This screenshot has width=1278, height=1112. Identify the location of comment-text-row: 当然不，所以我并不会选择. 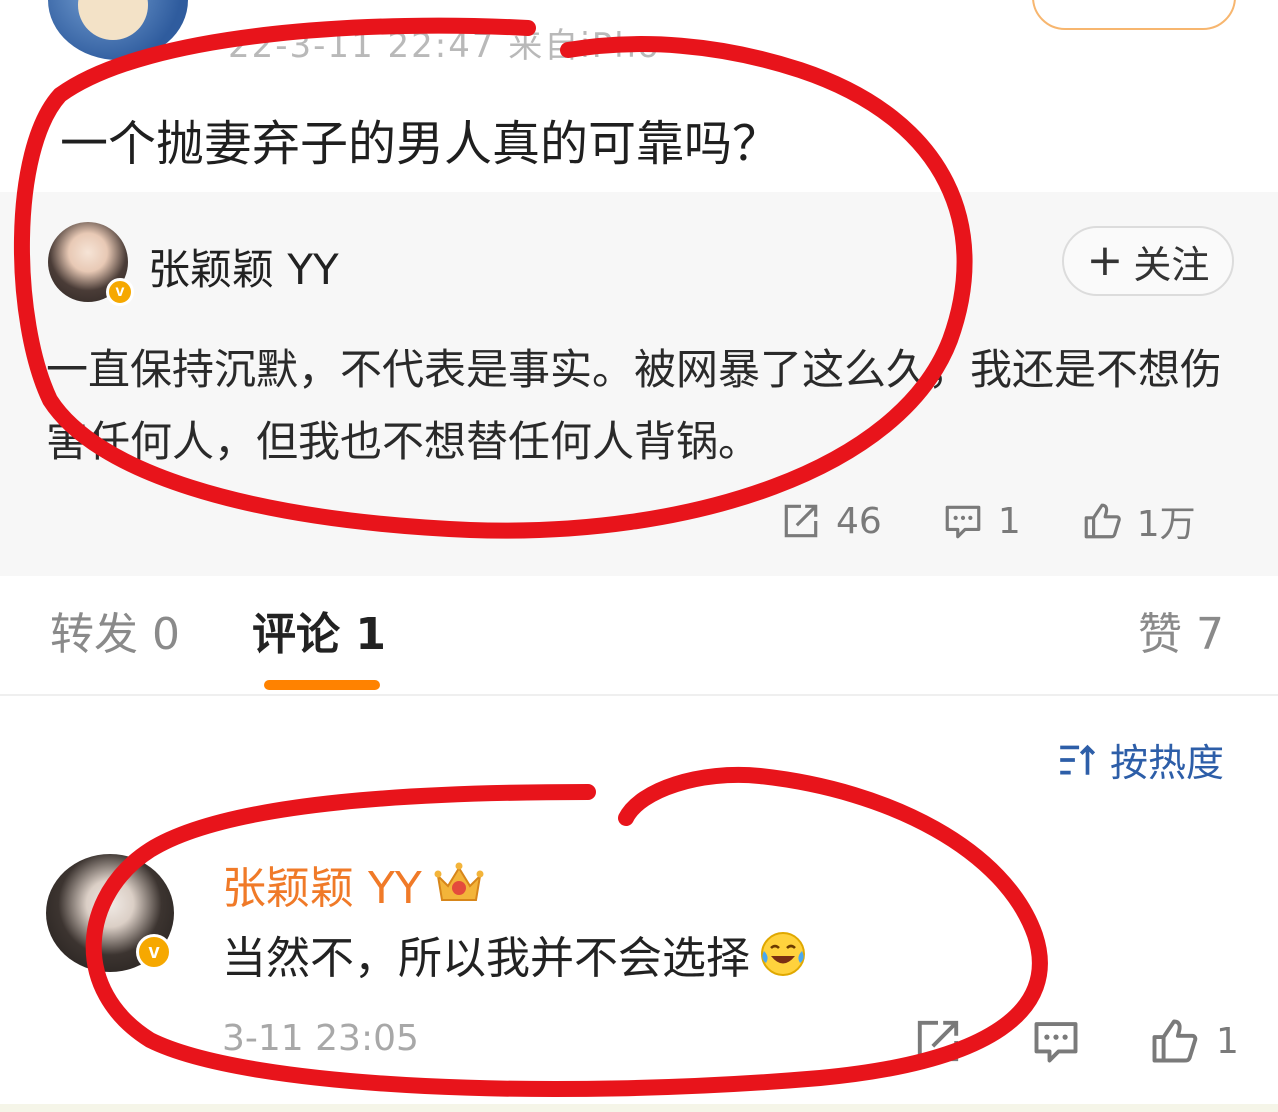
(515, 954).